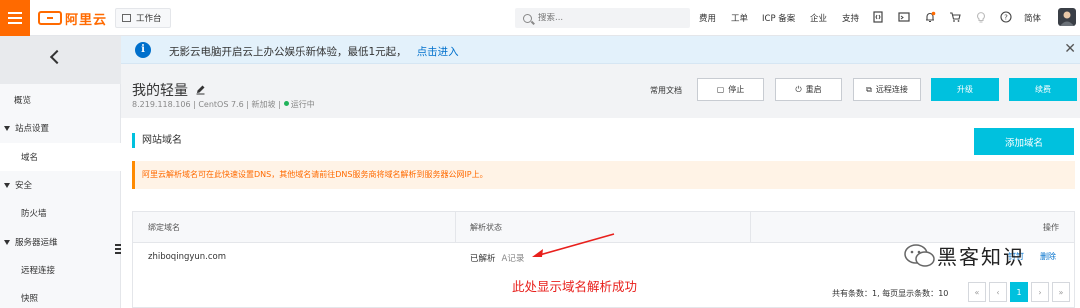 The height and width of the screenshot is (308, 1080). Describe the element at coordinates (302, 104) in the screenshot. I see `instance-status: 运行中` at that location.